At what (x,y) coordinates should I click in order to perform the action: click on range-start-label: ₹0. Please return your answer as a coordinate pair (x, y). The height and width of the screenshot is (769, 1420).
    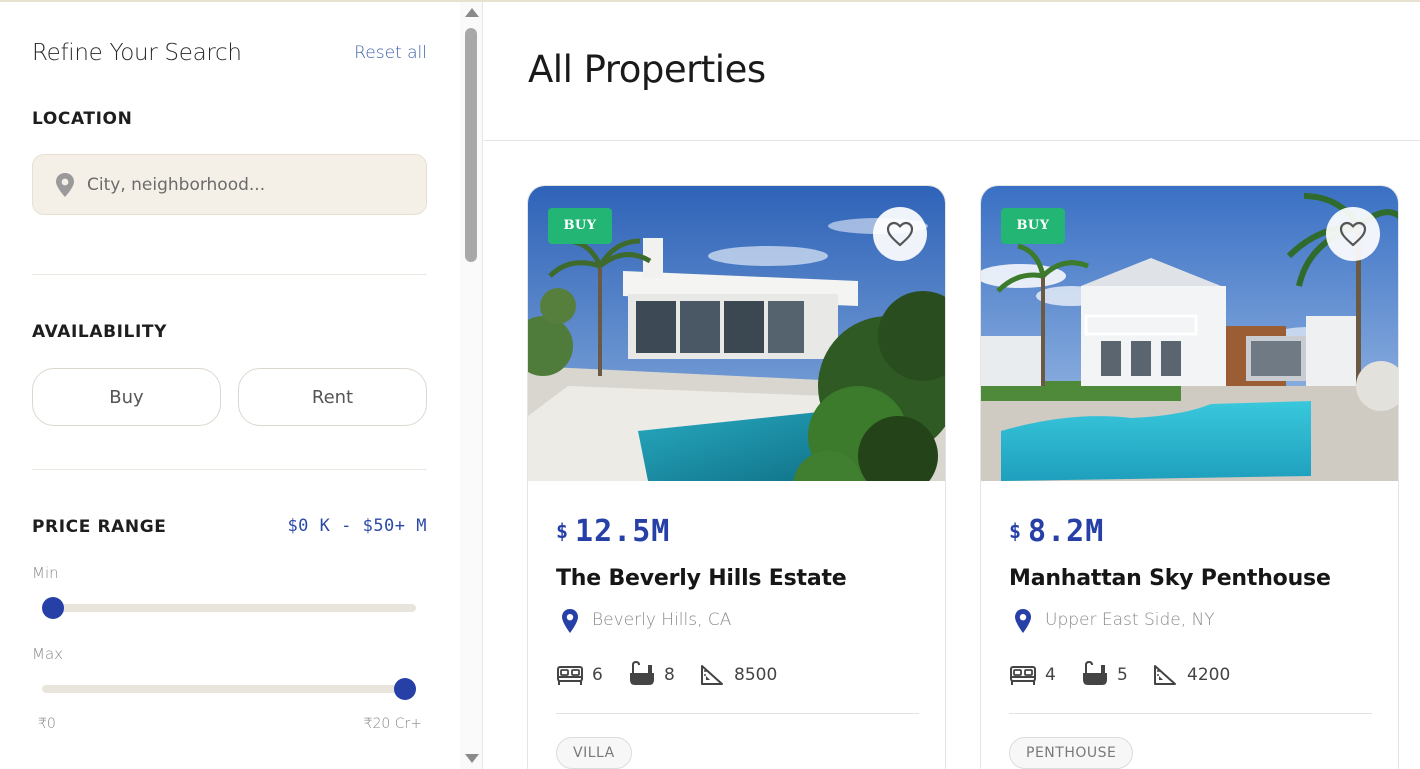
    Looking at the image, I should click on (47, 724).